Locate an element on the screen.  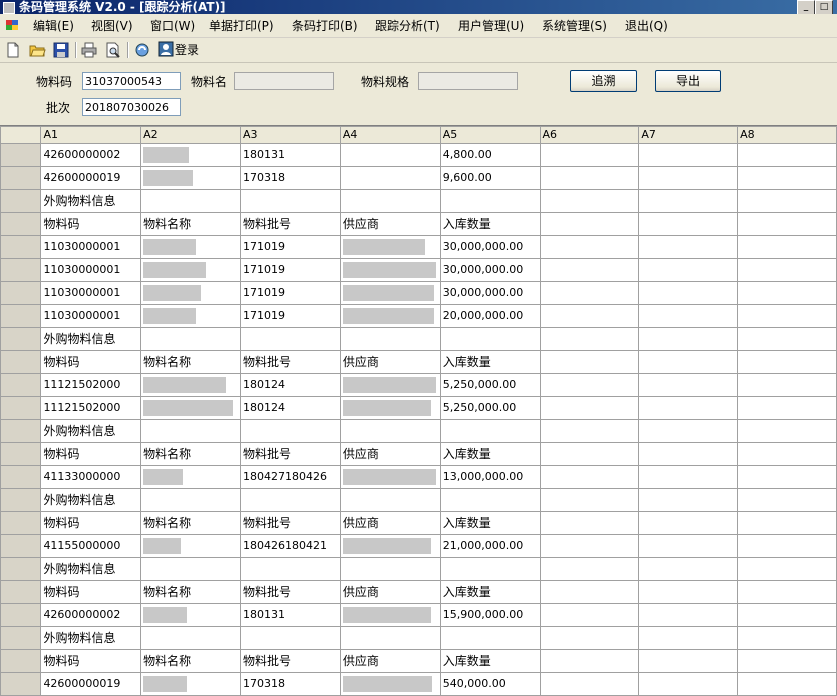
menu-view: 视图(V) is located at coordinates (112, 26).